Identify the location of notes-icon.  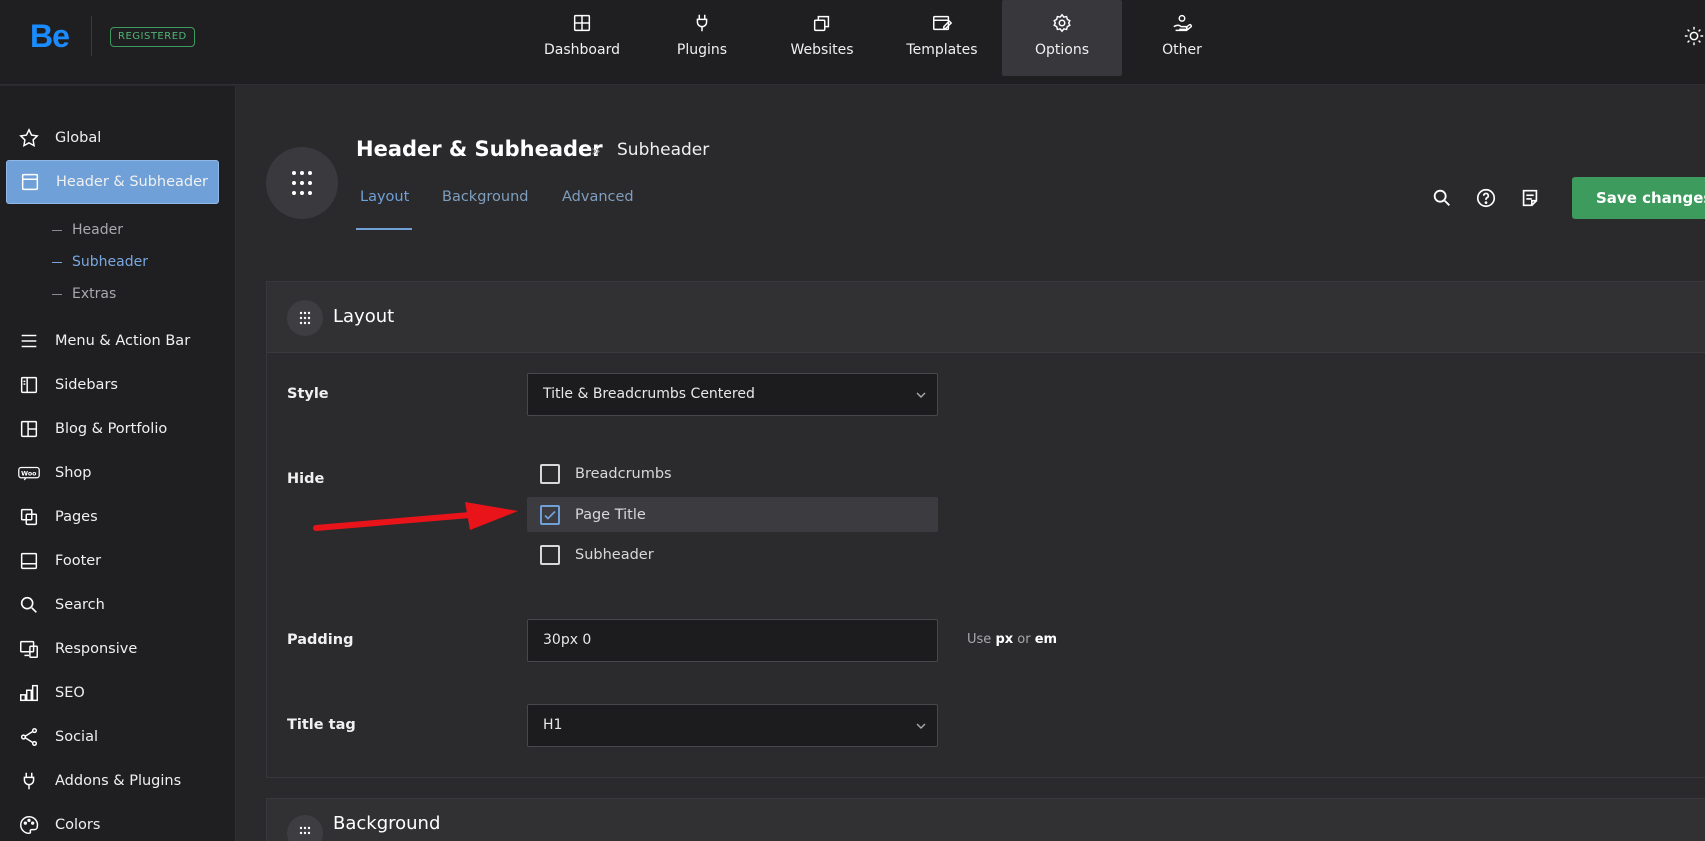
(1530, 198).